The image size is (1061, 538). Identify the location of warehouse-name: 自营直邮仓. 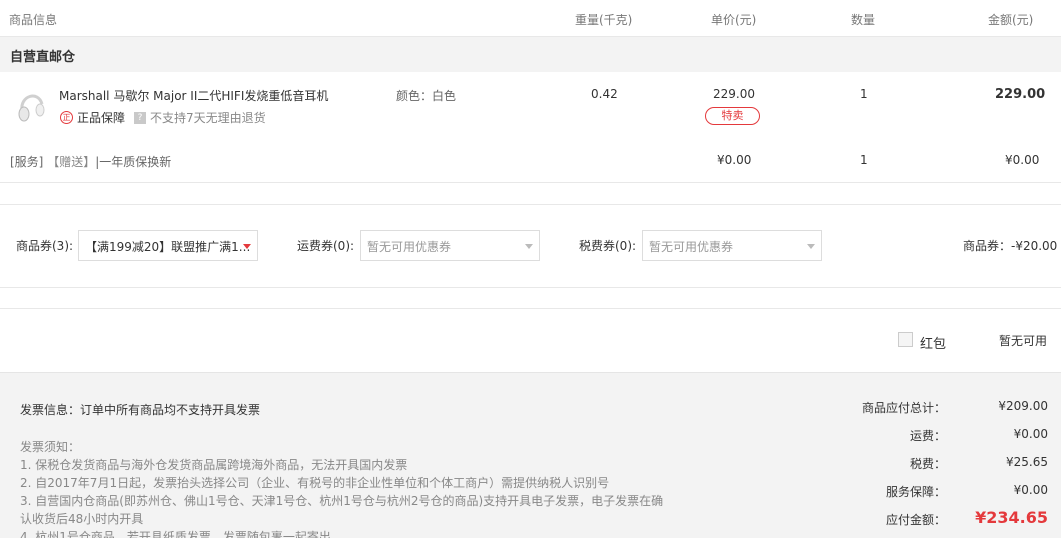
(43, 57).